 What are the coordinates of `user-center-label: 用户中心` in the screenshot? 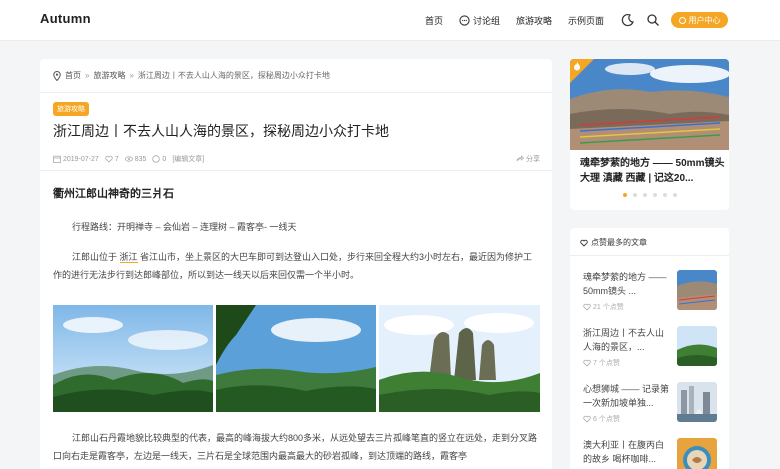 It's located at (704, 20).